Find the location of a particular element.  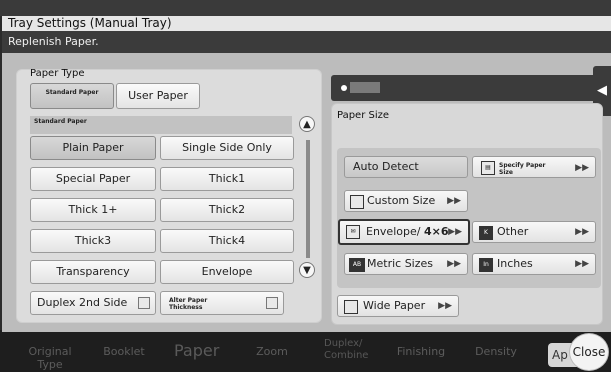

inches-button: In Inches ▶▶ is located at coordinates (534, 264).